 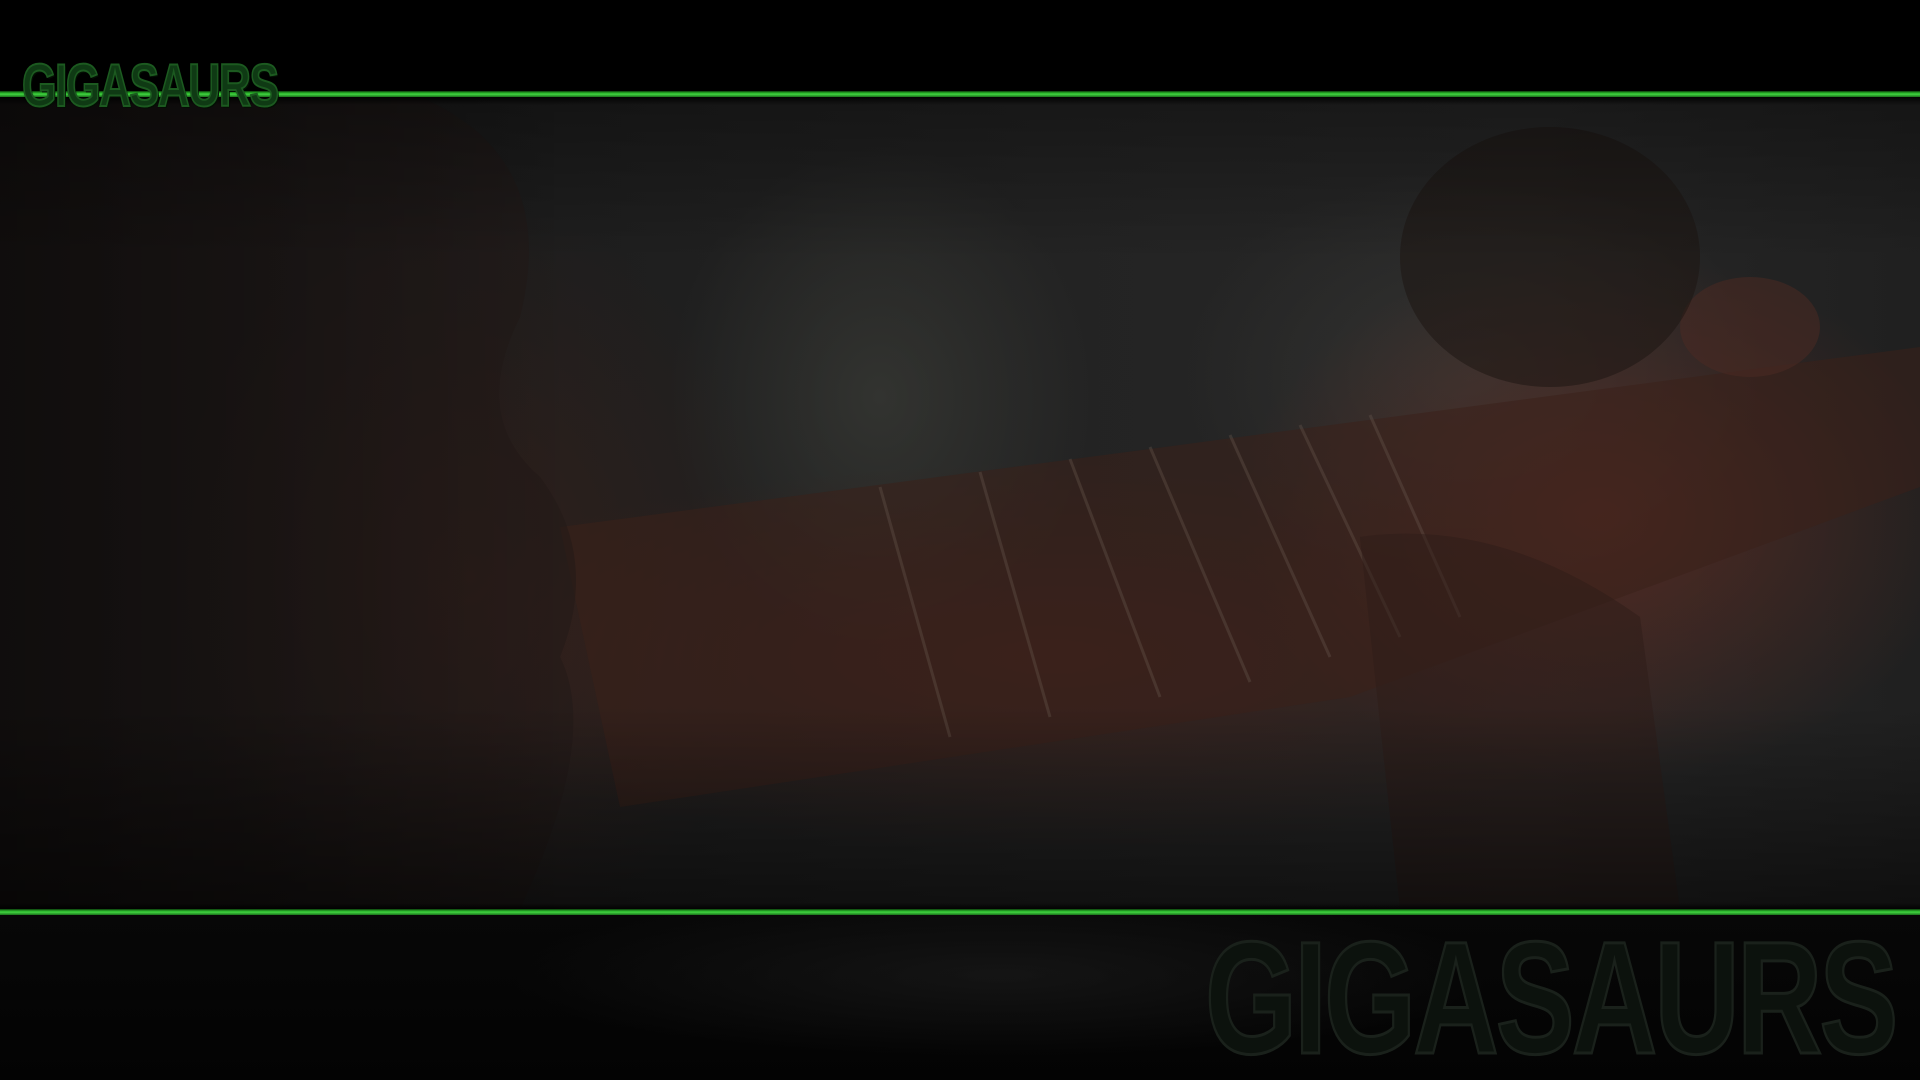 I want to click on top-rule-shadow, so click(x=960, y=101).